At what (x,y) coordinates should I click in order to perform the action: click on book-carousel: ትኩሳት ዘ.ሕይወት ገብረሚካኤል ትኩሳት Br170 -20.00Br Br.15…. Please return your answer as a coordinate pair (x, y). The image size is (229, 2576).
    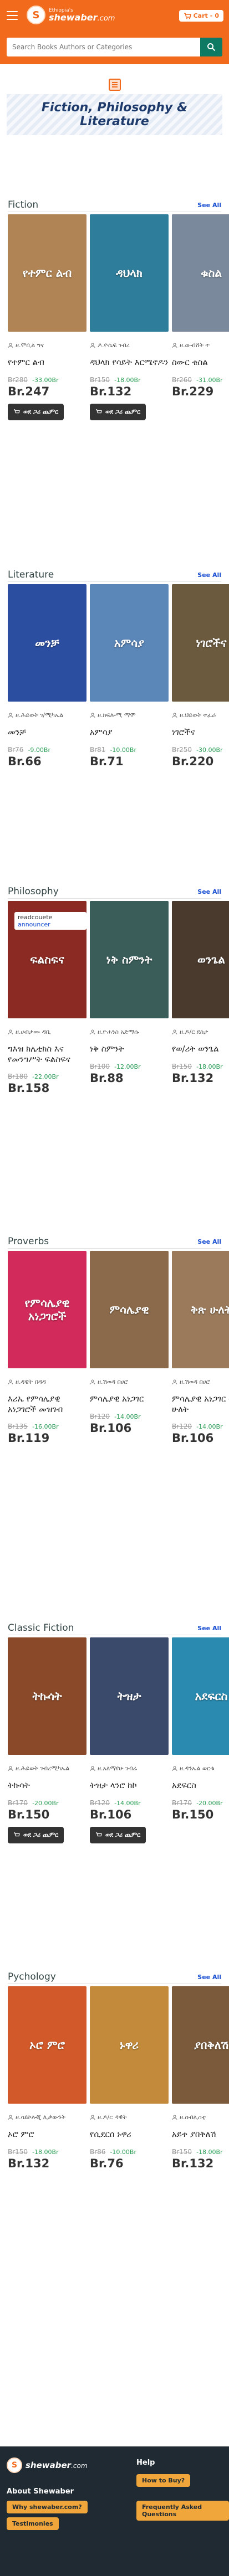
    Looking at the image, I should click on (114, 1764).